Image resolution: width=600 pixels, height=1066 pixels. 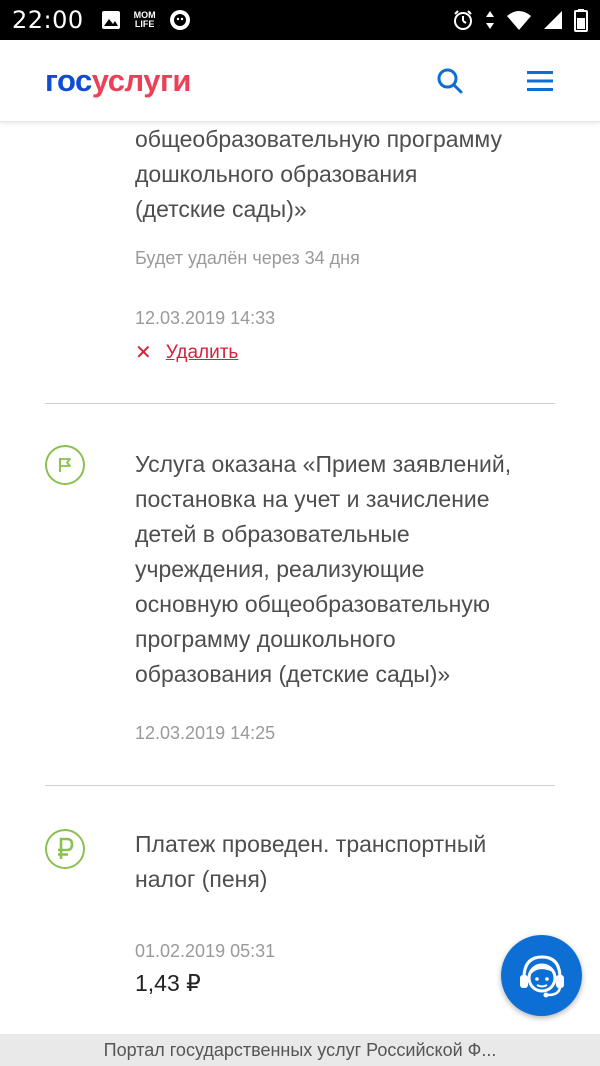 What do you see at coordinates (68, 80) in the screenshot?
I see `logo-part-gos: гос` at bounding box center [68, 80].